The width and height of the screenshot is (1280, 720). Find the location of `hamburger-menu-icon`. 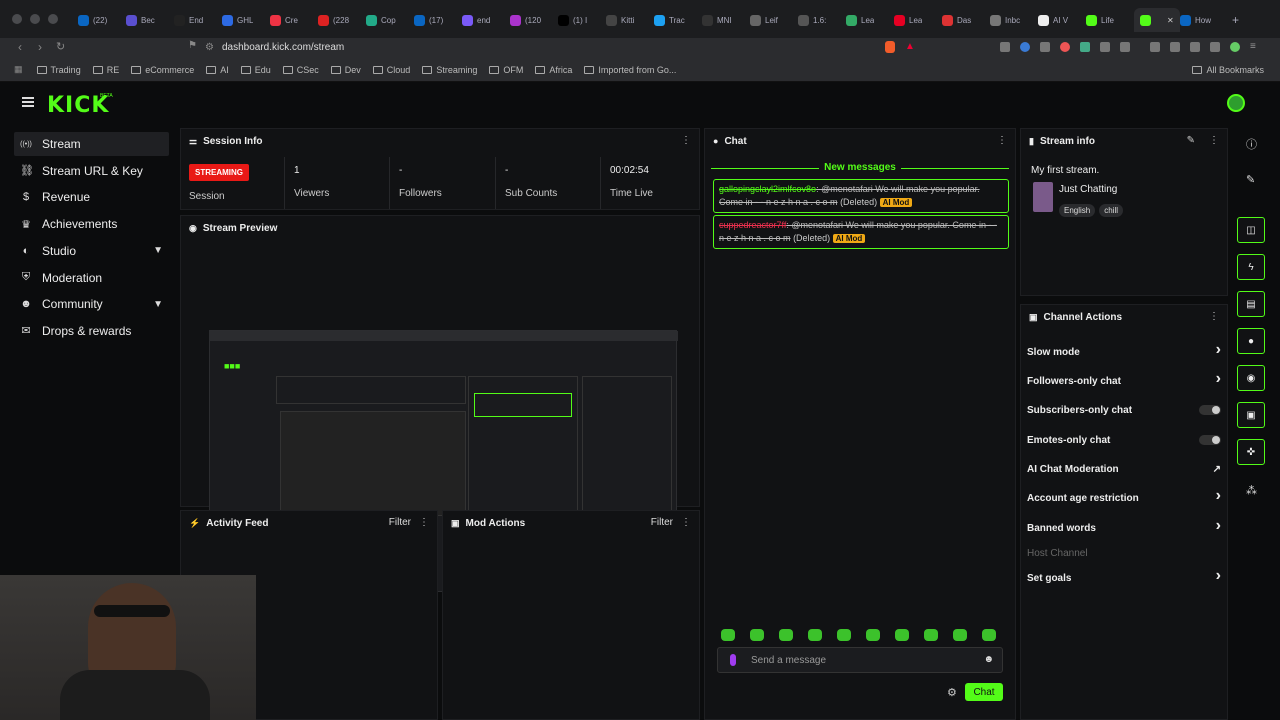

hamburger-menu-icon is located at coordinates (28, 102).